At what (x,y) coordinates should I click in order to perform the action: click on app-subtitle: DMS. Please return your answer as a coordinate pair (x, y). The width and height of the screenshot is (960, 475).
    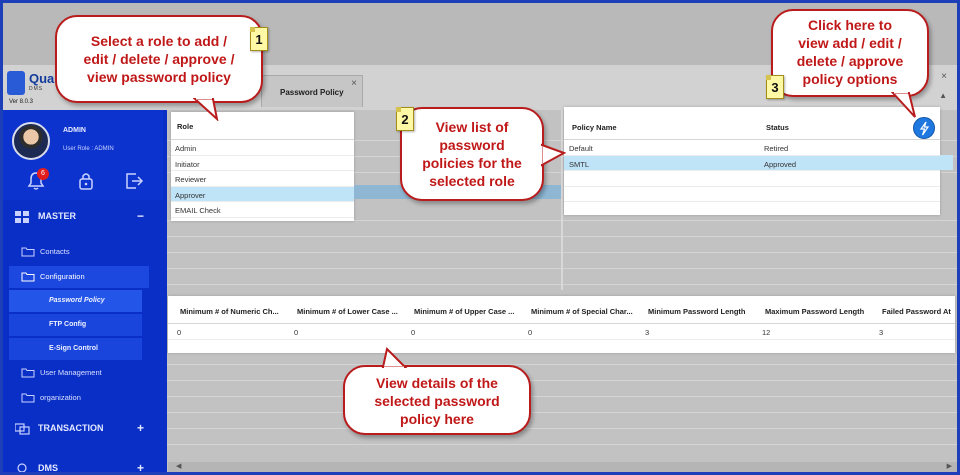
    Looking at the image, I should click on (36, 89).